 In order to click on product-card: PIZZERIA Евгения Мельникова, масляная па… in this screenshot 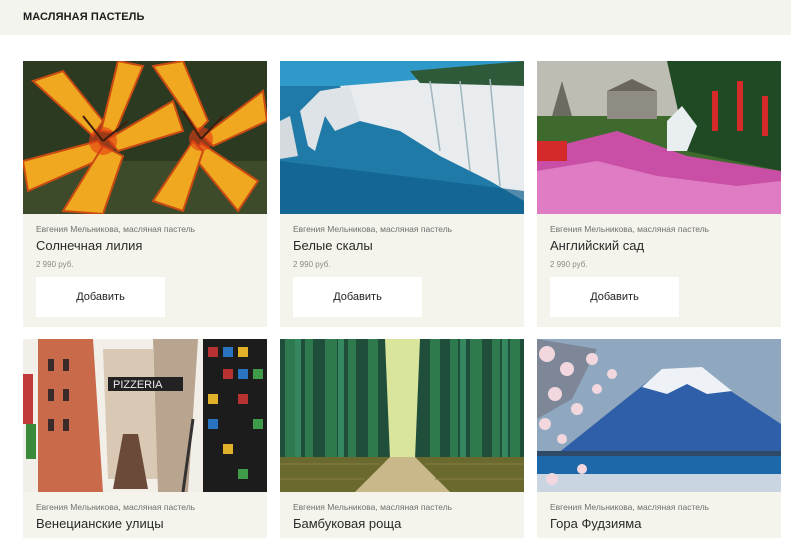, I will do `click(145, 438)`.